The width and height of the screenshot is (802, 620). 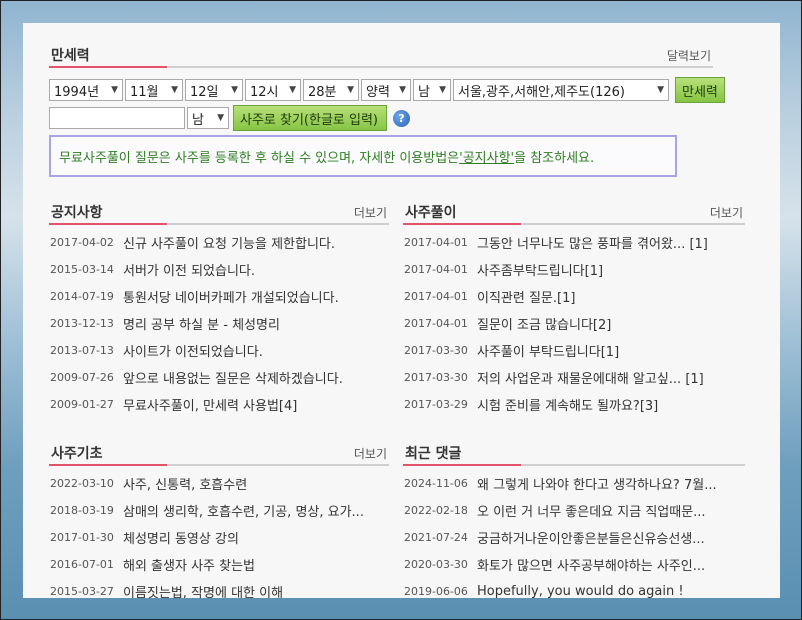 What do you see at coordinates (231, 296) in the screenshot?
I see `item-title: 통원서당 네이버카페가 개설되었습니다.` at bounding box center [231, 296].